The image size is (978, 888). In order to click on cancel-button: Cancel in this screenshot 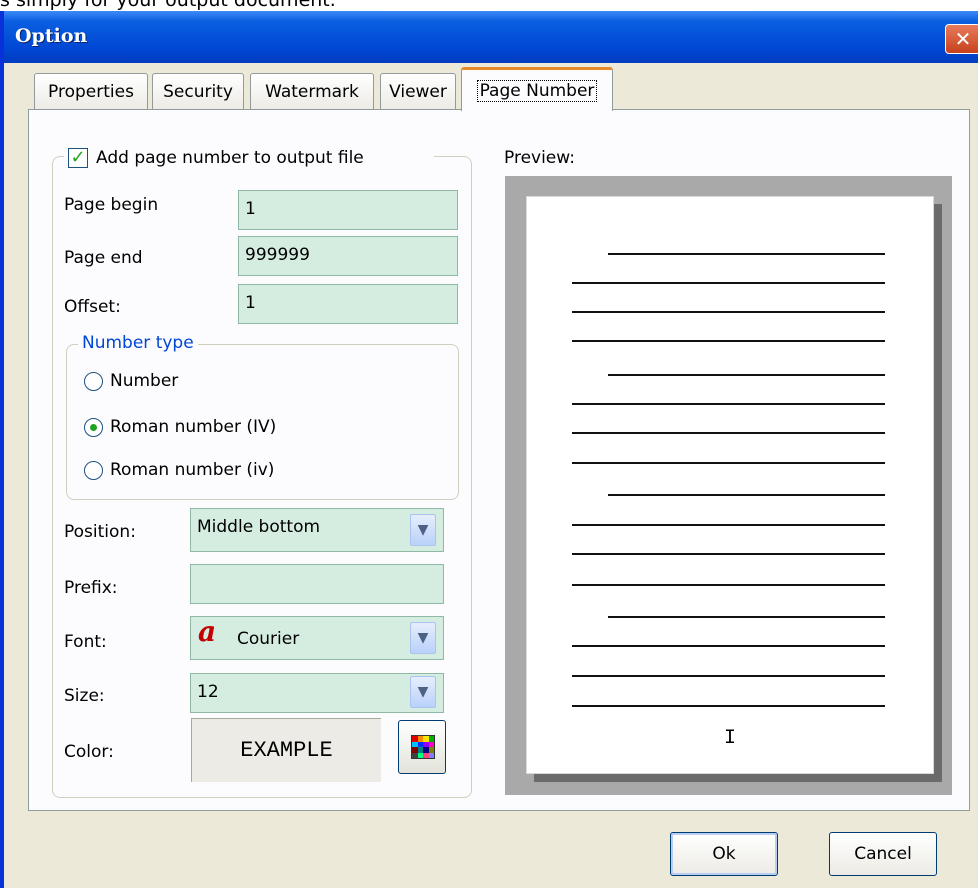, I will do `click(883, 854)`.